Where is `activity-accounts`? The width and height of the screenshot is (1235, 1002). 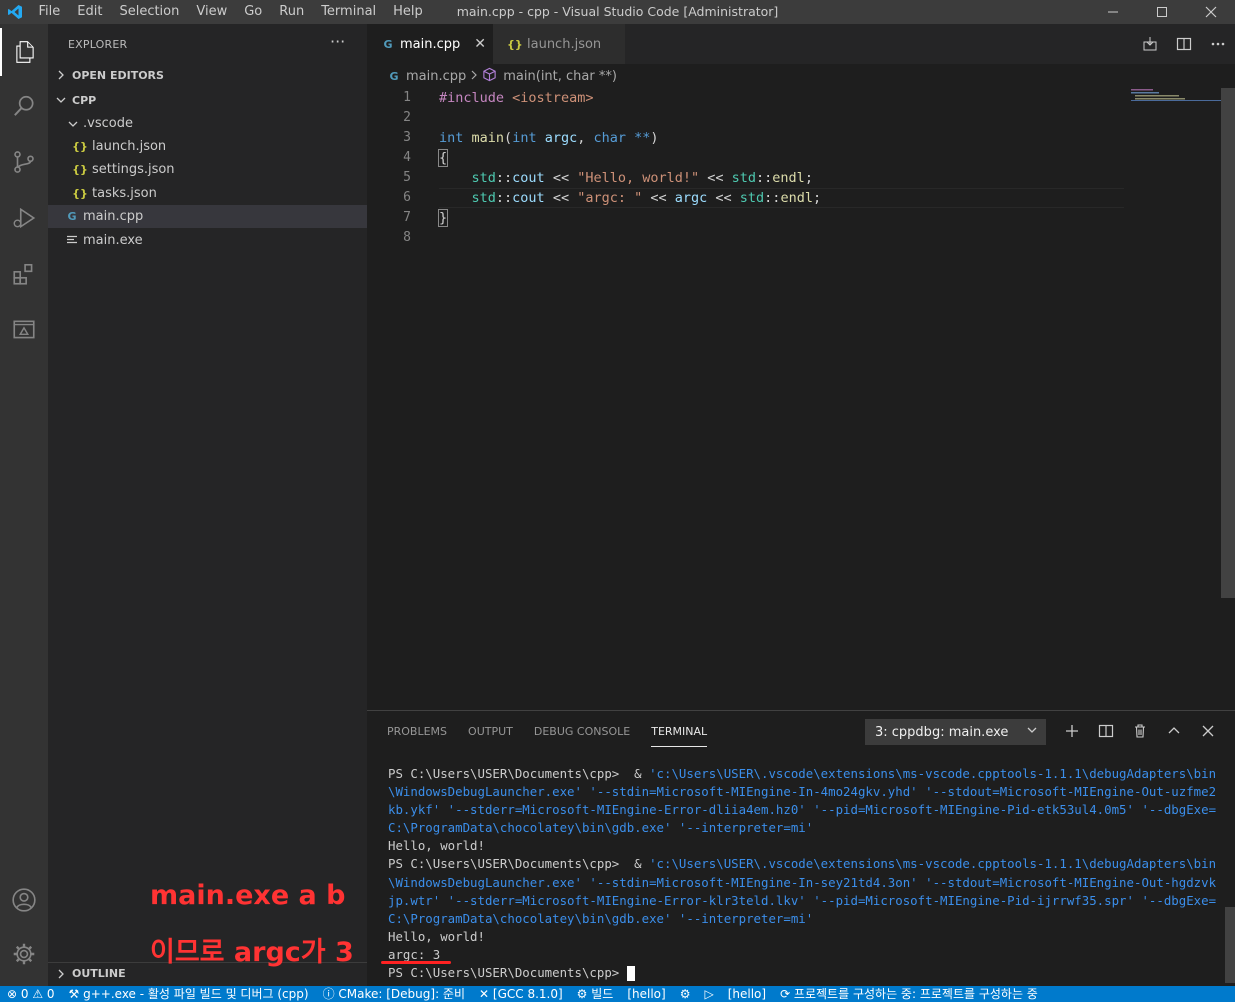
activity-accounts is located at coordinates (24, 900).